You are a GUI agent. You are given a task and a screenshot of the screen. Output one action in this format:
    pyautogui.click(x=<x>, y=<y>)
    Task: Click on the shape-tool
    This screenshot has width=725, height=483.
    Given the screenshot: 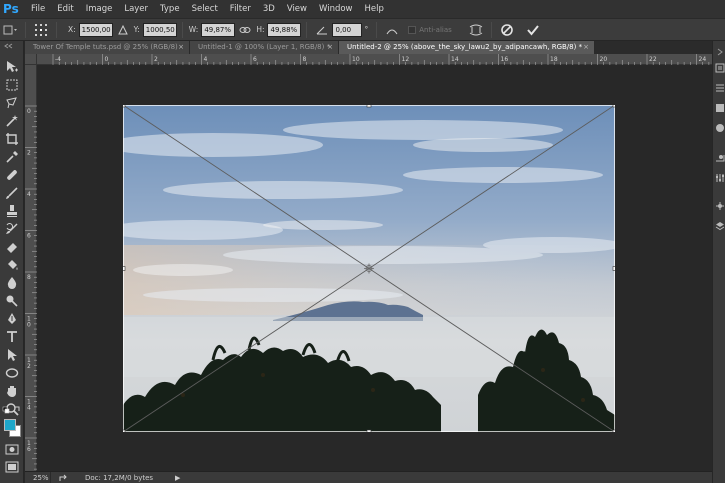 What is the action you would take?
    pyautogui.click(x=12, y=373)
    